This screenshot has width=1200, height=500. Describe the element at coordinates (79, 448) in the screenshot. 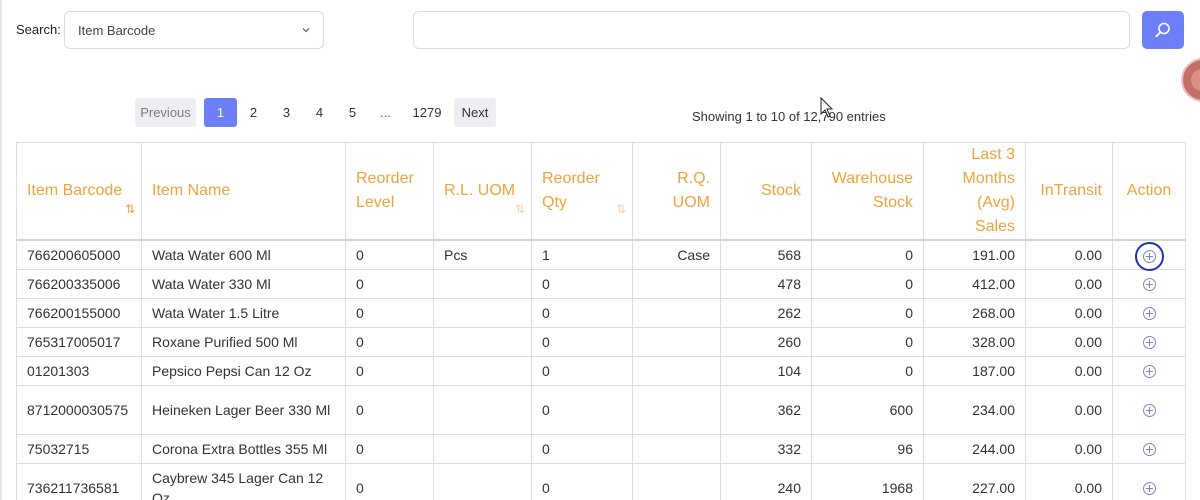

I see `cell-barcode: 75032715` at that location.